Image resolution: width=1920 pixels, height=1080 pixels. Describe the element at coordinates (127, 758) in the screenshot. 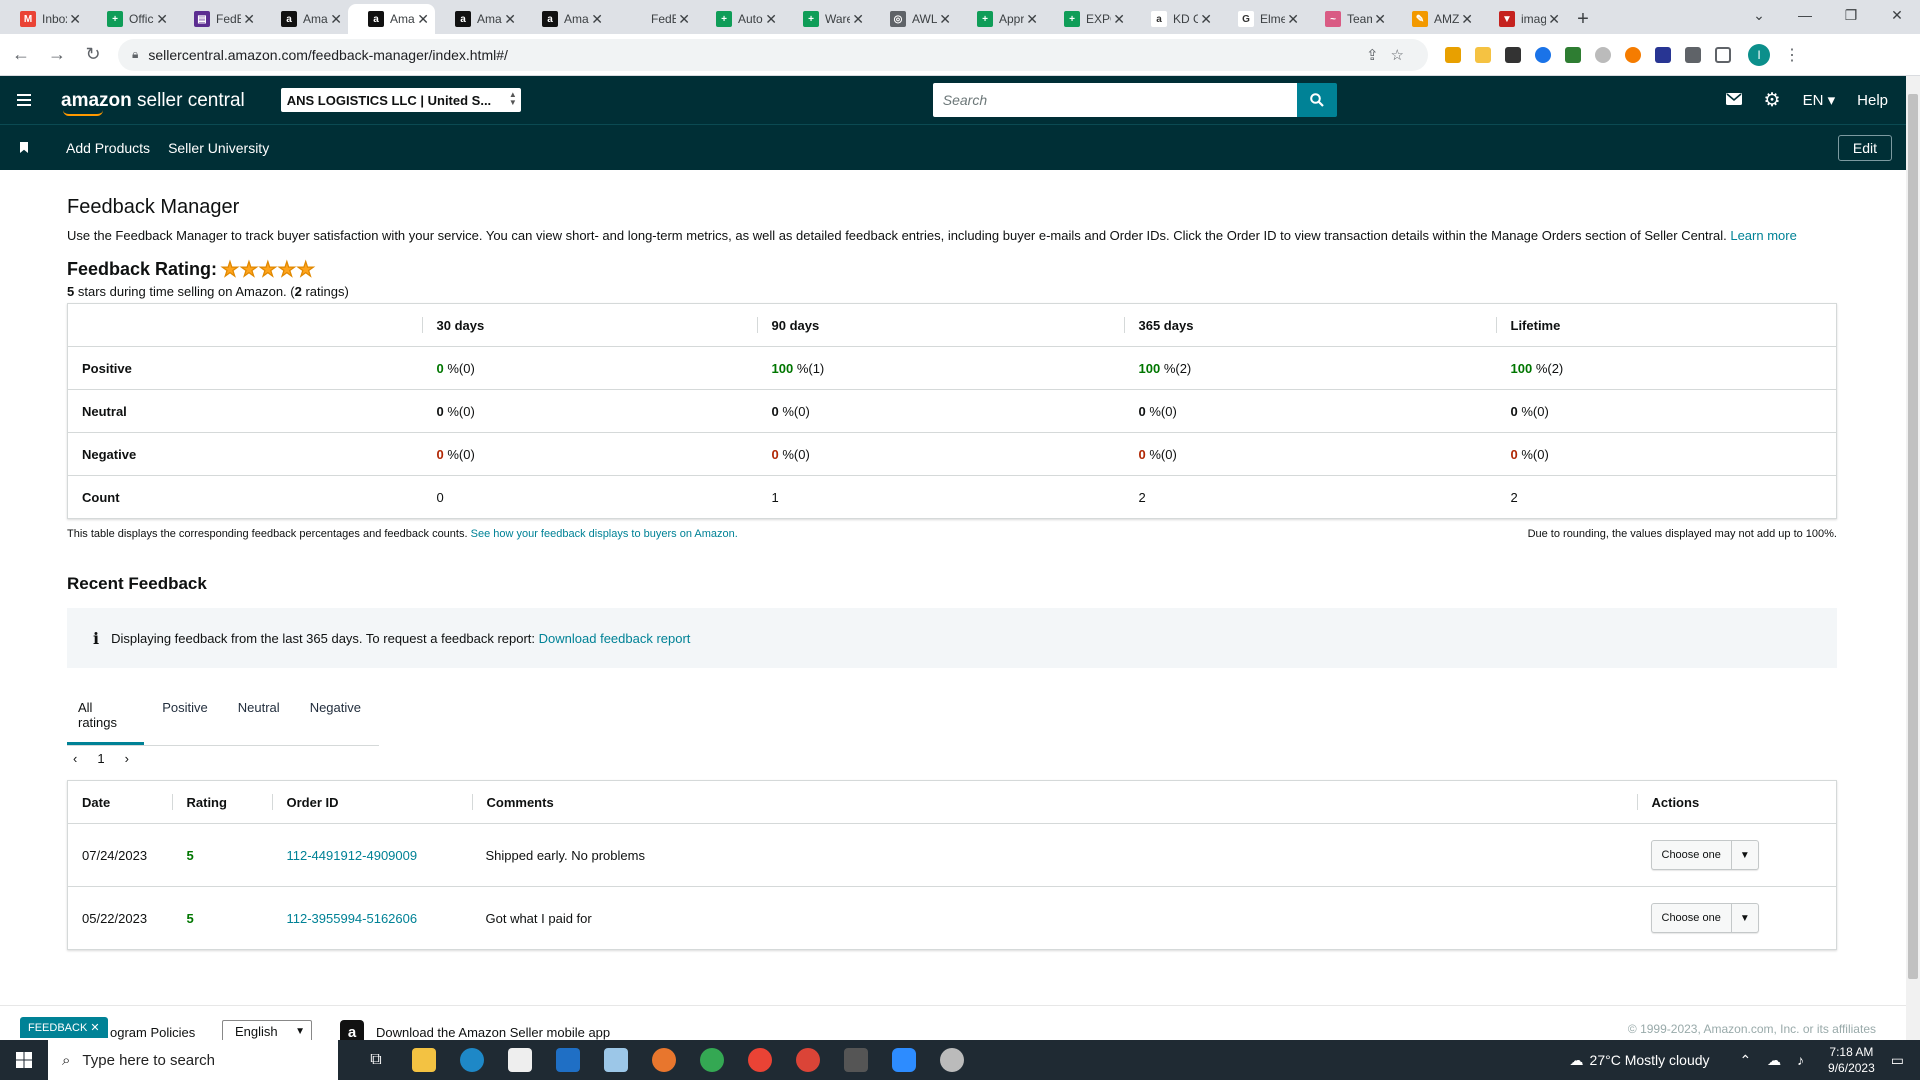

I see `chevron-right-icon: ›` at that location.